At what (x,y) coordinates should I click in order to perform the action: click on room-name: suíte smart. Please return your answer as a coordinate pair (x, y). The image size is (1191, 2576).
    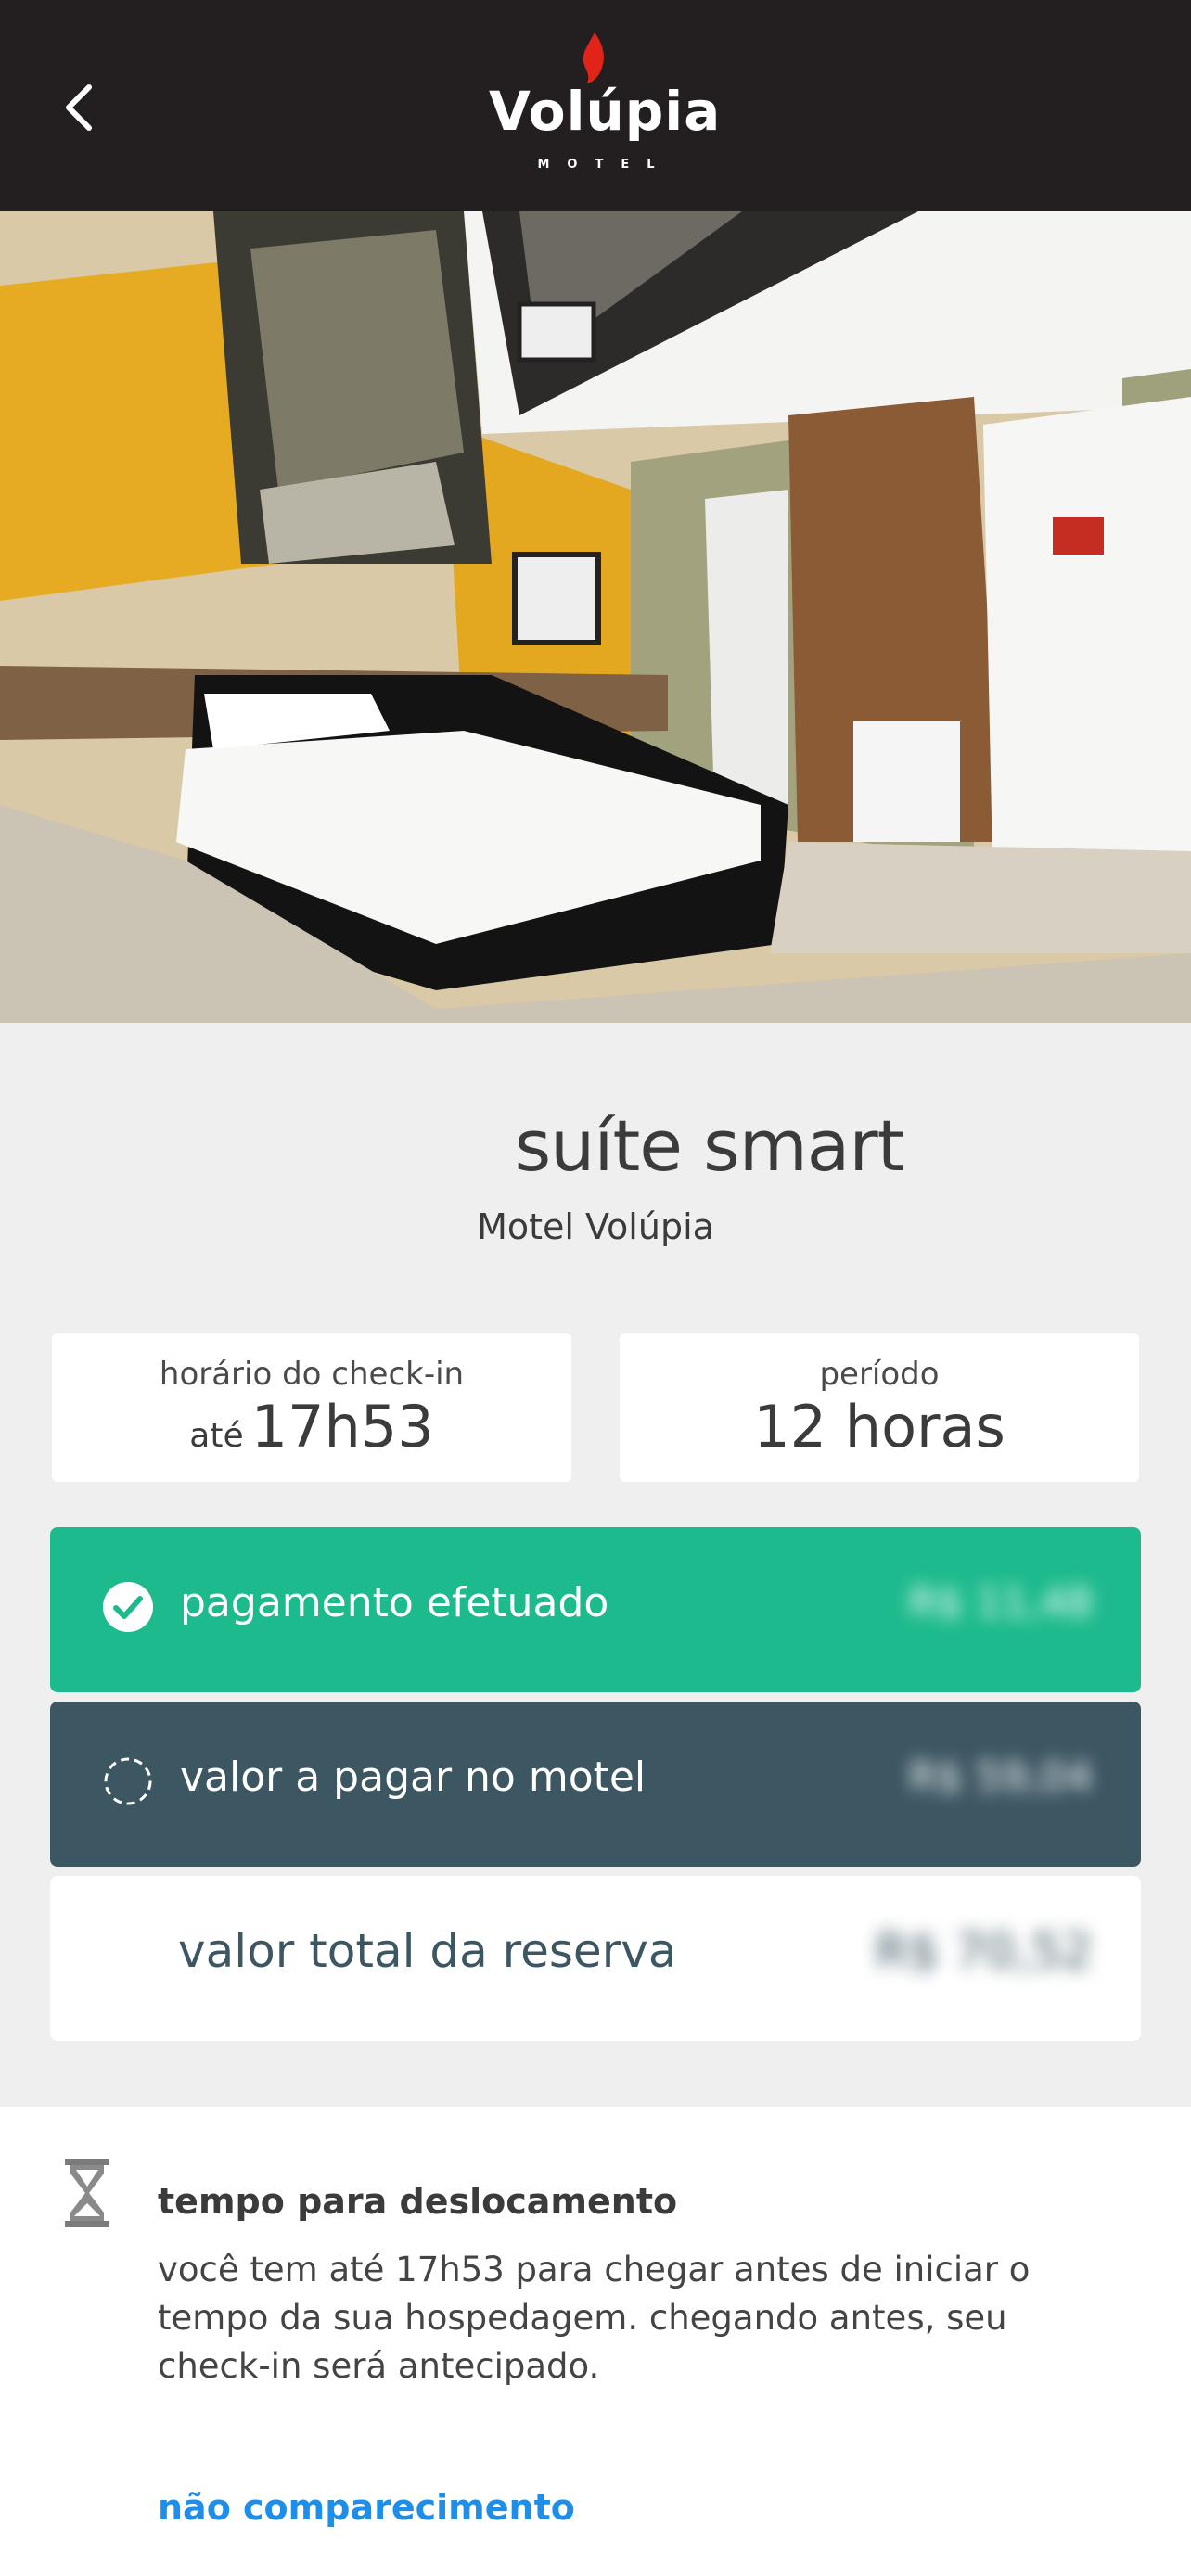
    Looking at the image, I should click on (709, 1145).